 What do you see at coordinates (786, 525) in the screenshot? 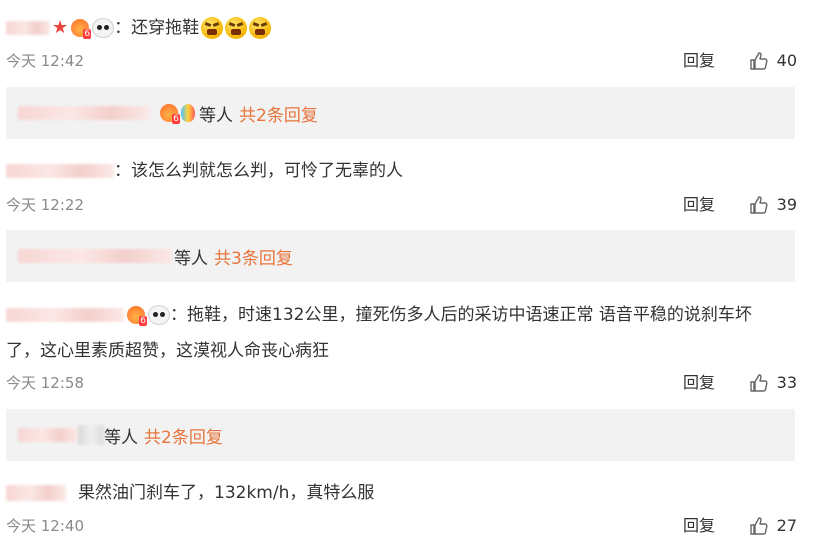
I see `like-count: 27` at bounding box center [786, 525].